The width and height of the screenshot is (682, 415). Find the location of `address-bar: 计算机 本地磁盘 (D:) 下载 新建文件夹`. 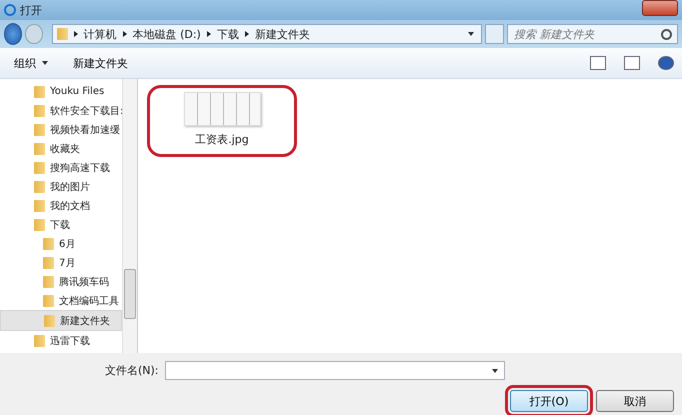

address-bar: 计算机 本地磁盘 (D:) 下载 新建文件夹 is located at coordinates (267, 34).